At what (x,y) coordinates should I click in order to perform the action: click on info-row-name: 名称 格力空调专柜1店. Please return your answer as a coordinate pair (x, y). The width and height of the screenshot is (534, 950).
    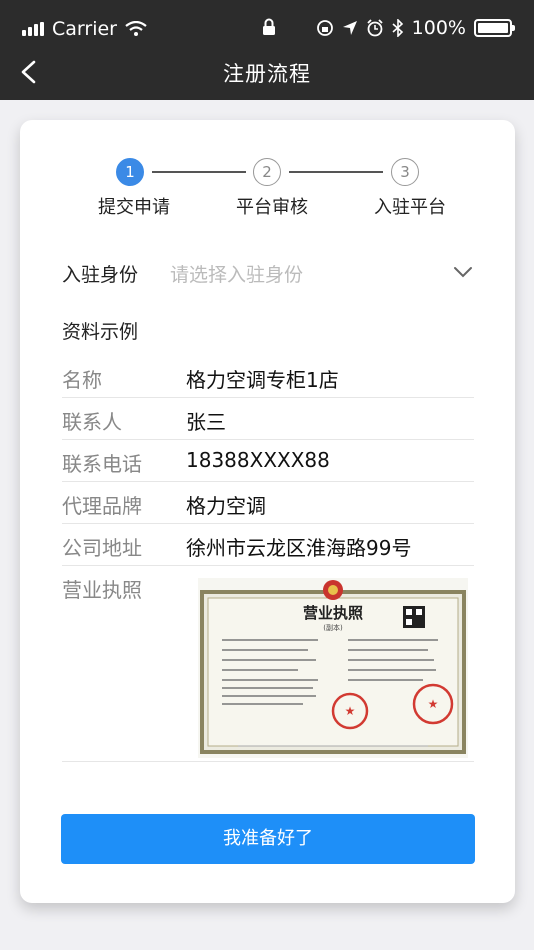
    Looking at the image, I should click on (268, 377).